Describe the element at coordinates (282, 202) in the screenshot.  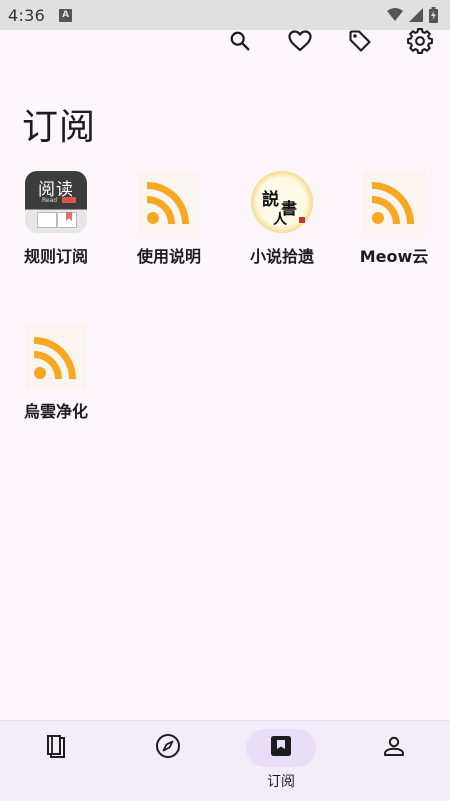
I see `calligraphy-badge-icon: 説 書 人` at that location.